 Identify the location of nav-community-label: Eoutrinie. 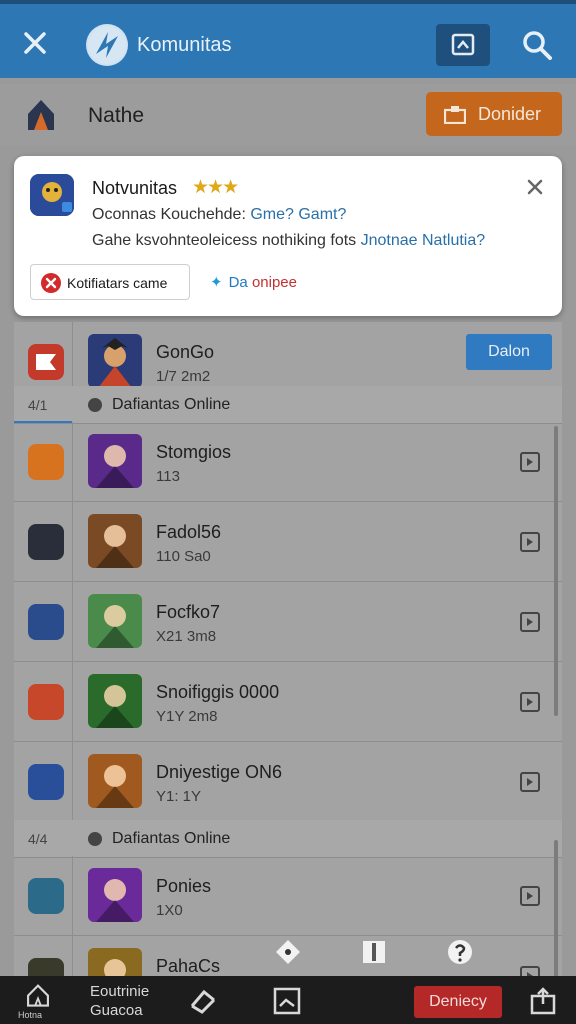
(120, 991).